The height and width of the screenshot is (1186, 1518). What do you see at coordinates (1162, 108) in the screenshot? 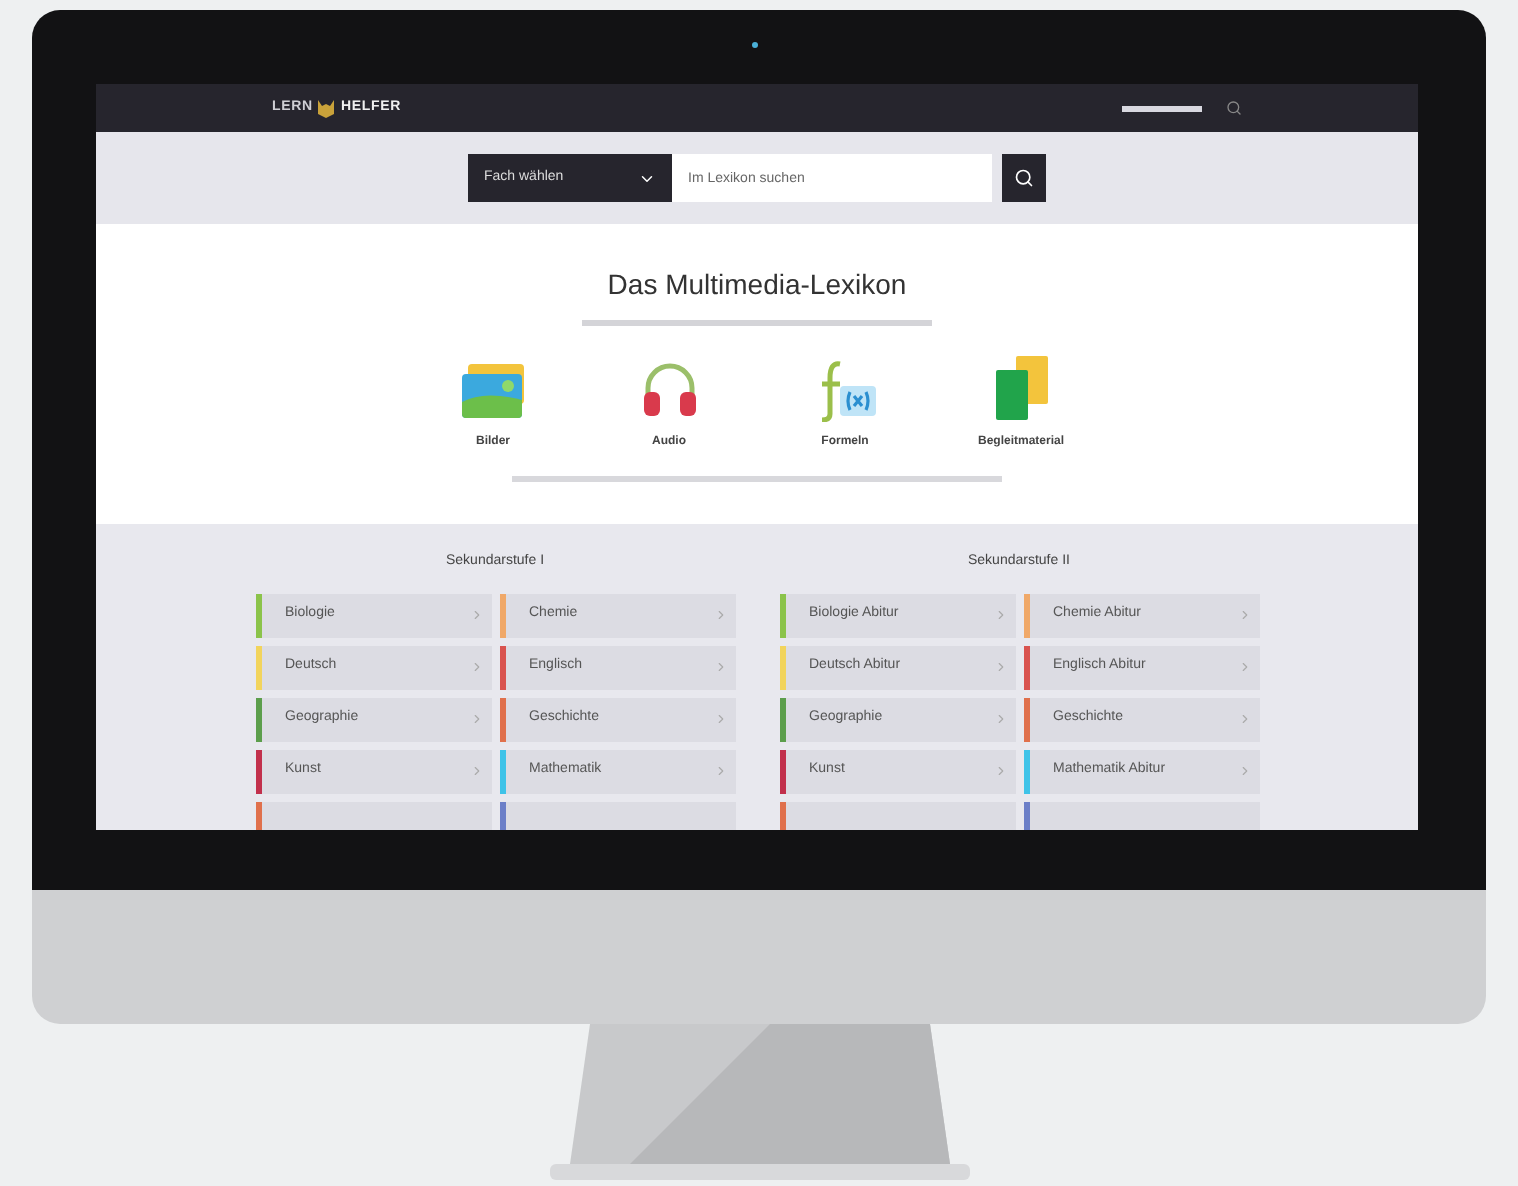
I see `illegible-nav-link` at bounding box center [1162, 108].